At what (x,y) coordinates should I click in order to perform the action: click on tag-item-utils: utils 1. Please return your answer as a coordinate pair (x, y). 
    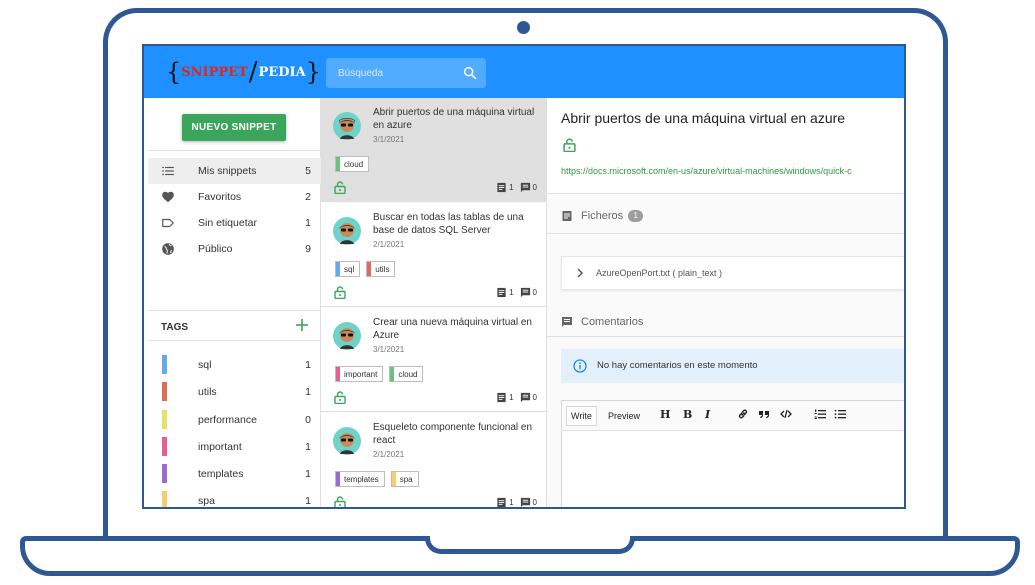
    Looking at the image, I should click on (234, 392).